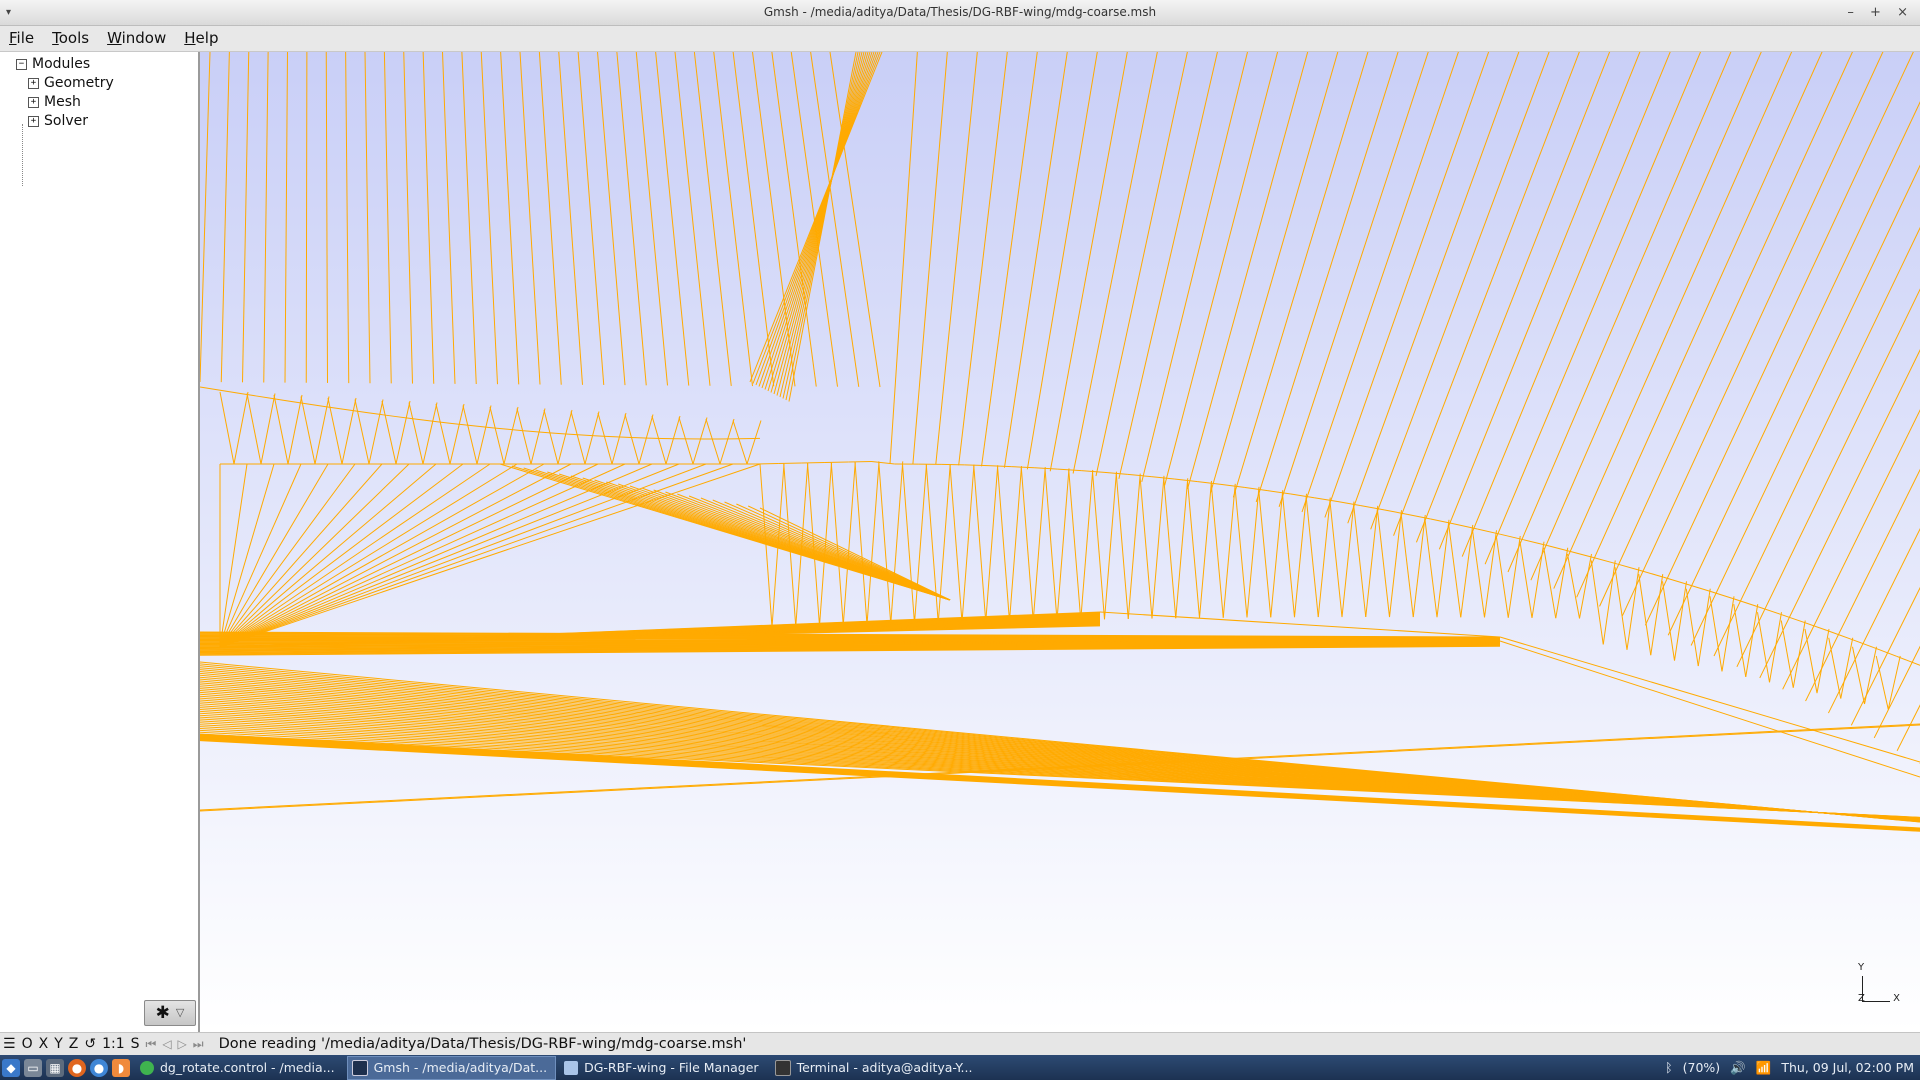 The height and width of the screenshot is (1080, 1920). I want to click on tree-item-mesh: + Mesh, so click(54, 102).